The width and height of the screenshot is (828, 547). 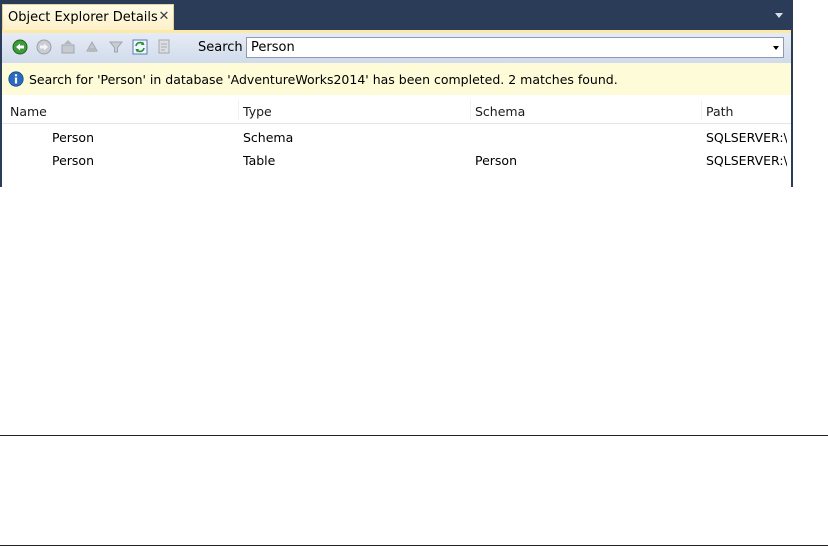 What do you see at coordinates (164, 47) in the screenshot?
I see `script-icon` at bounding box center [164, 47].